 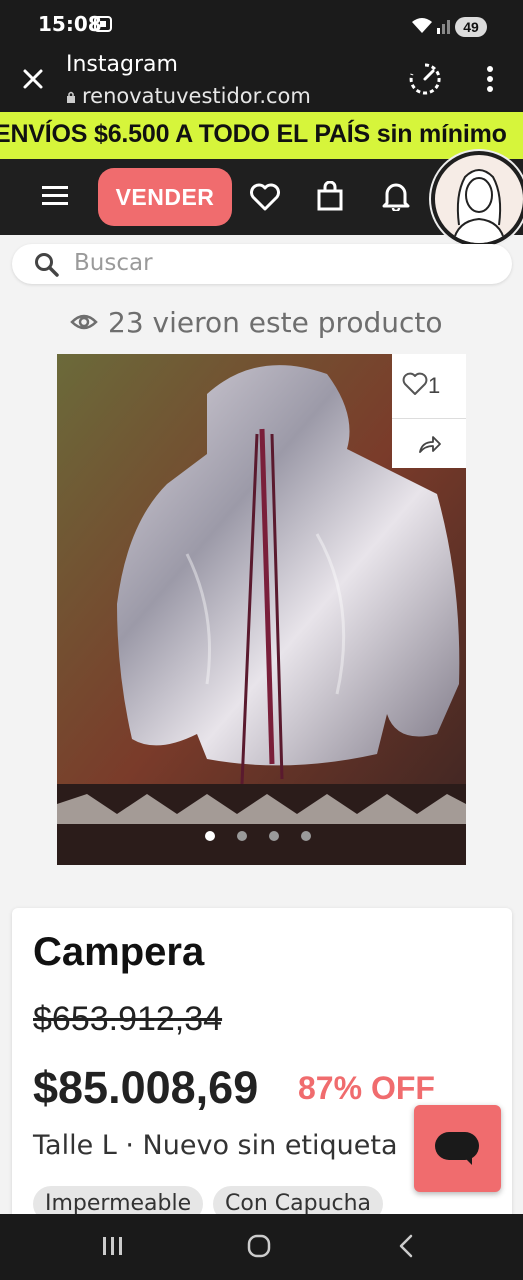 I want to click on chat-bubble-tail, so click(x=467, y=1160).